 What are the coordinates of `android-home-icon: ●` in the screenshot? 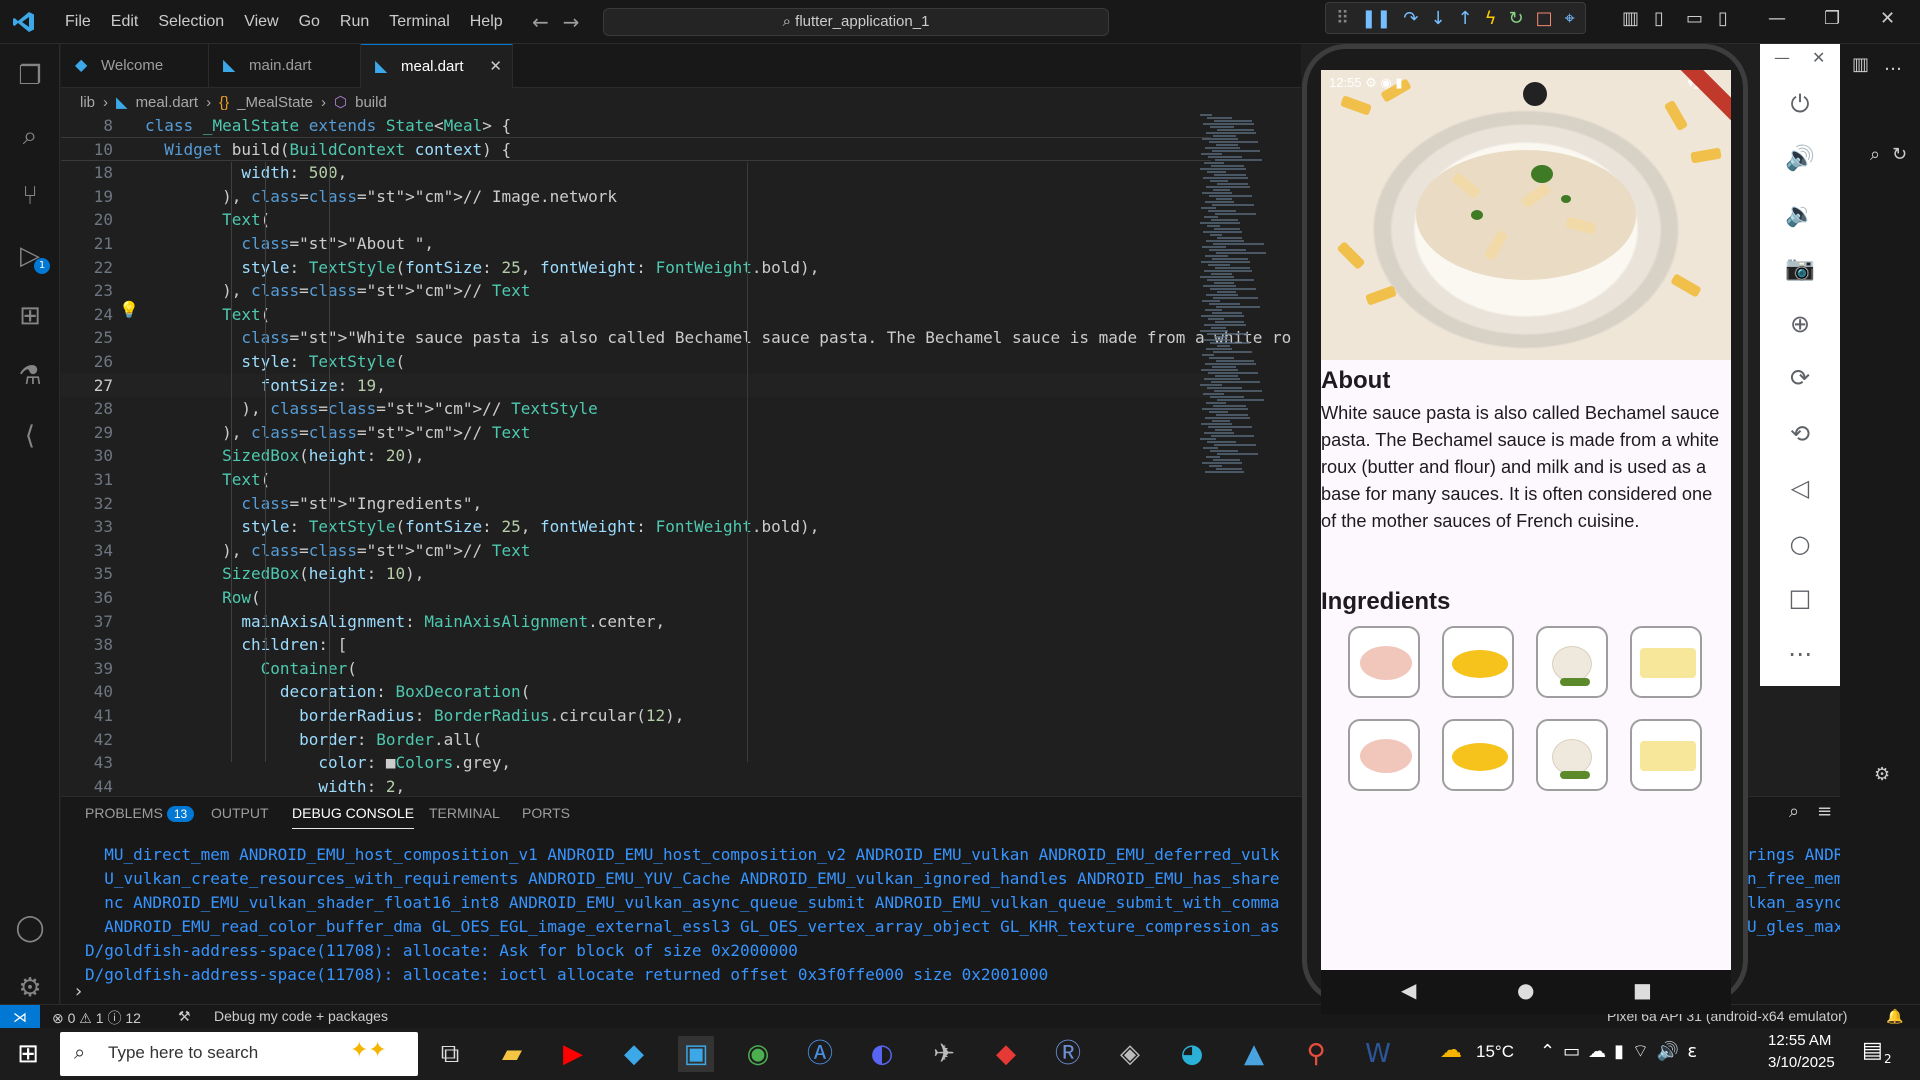 It's located at (1525, 990).